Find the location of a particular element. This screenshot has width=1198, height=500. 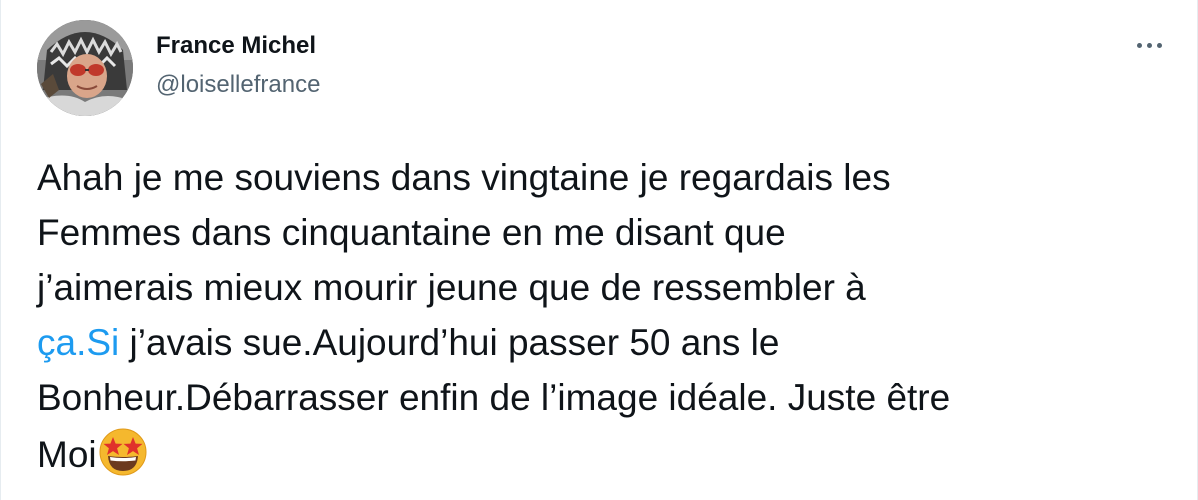

more-options-button is located at coordinates (1149, 45).